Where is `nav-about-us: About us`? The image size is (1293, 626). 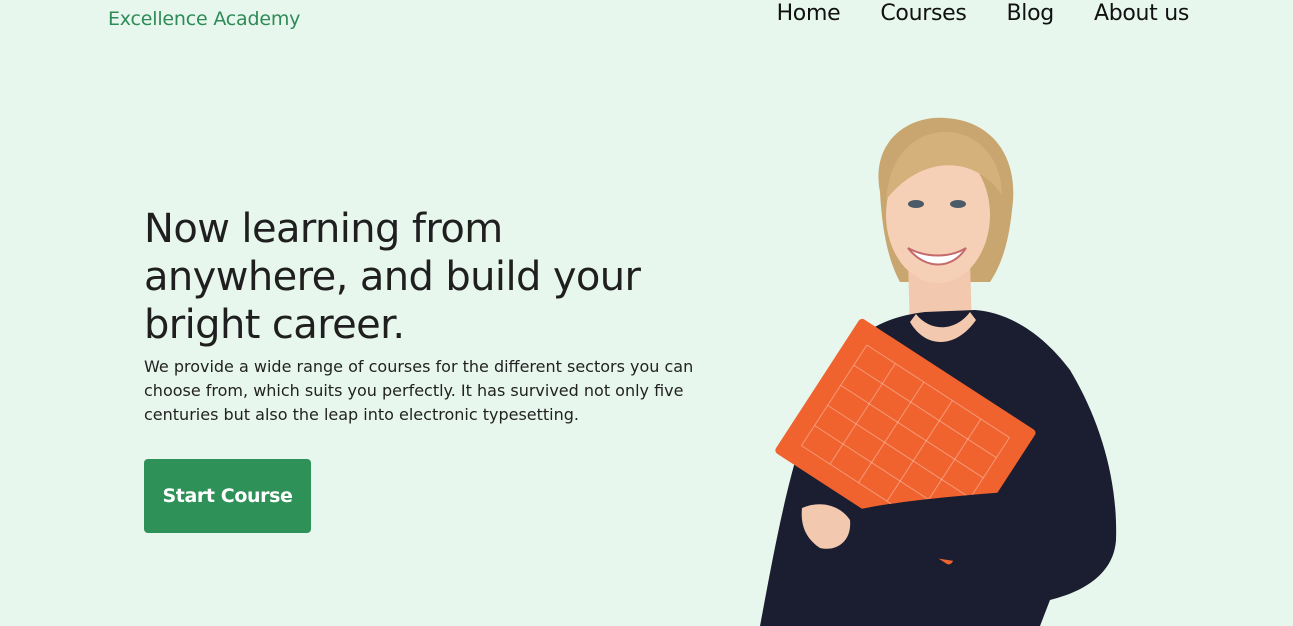 nav-about-us: About us is located at coordinates (1141, 13).